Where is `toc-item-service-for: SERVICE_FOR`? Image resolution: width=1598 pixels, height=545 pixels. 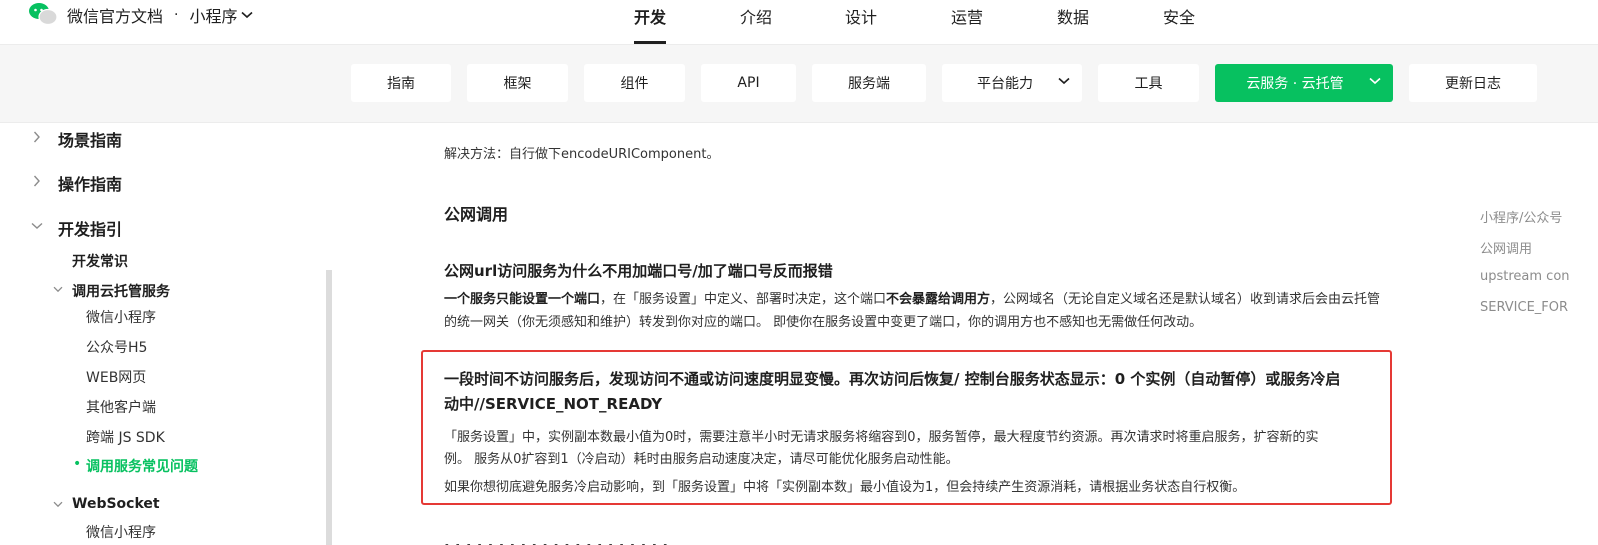
toc-item-service-for: SERVICE_FOR is located at coordinates (1524, 307).